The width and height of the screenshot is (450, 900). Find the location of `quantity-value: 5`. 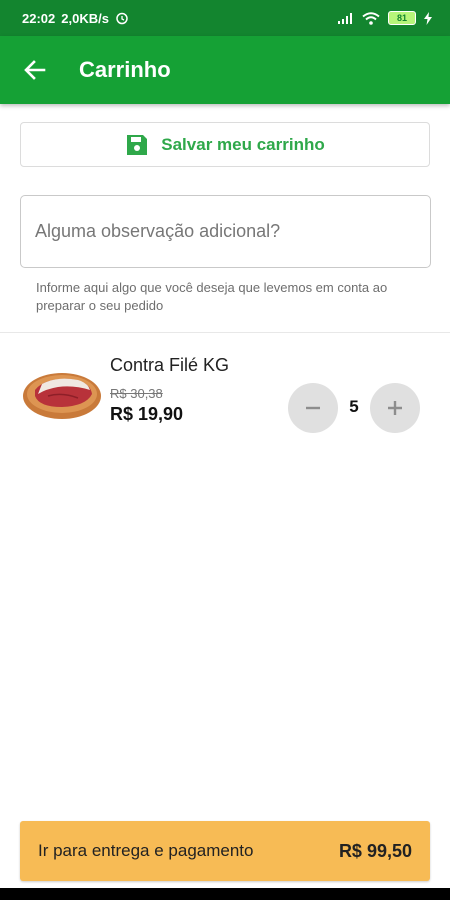

quantity-value: 5 is located at coordinates (354, 406).